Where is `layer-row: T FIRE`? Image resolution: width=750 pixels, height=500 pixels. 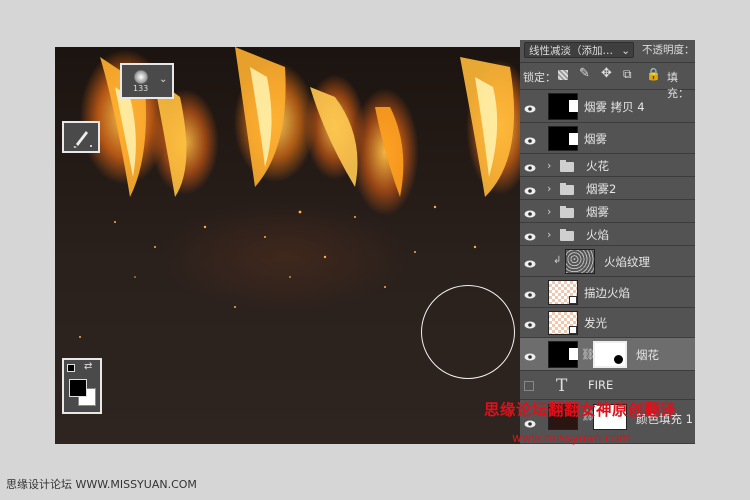 layer-row: T FIRE is located at coordinates (607, 385).